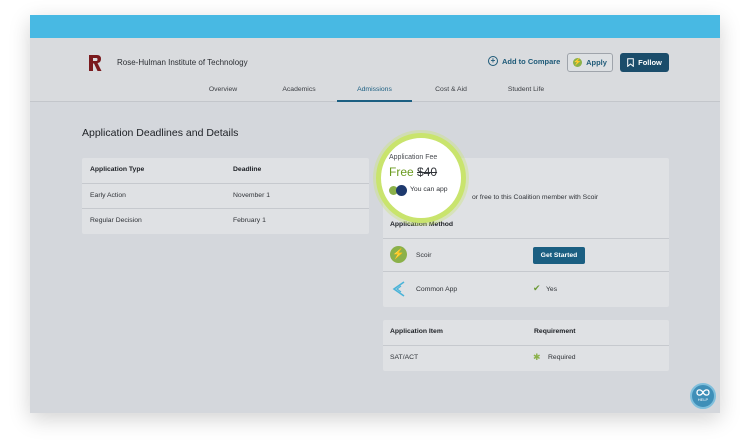  I want to click on deadline: November 1, so click(252, 195).